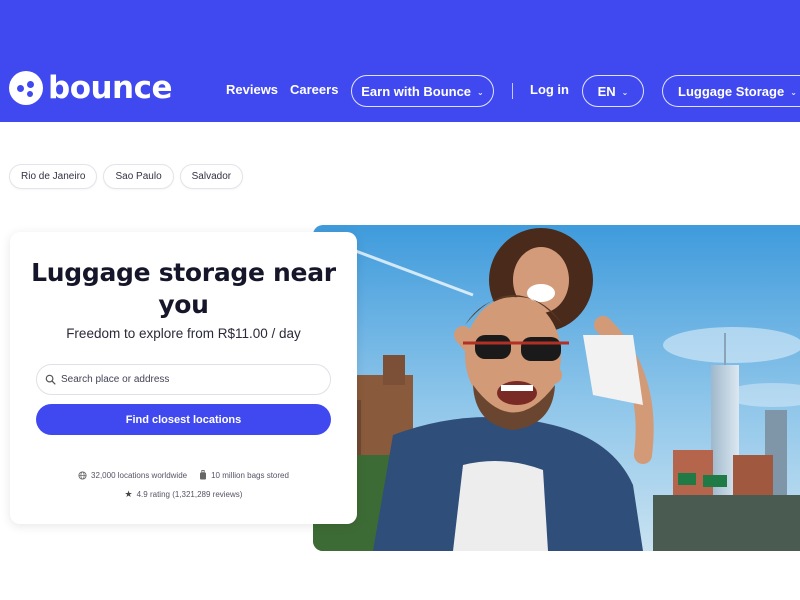 Image resolution: width=800 pixels, height=600 pixels. I want to click on earn-with-bounce-label: Earn with Bounce, so click(416, 91).